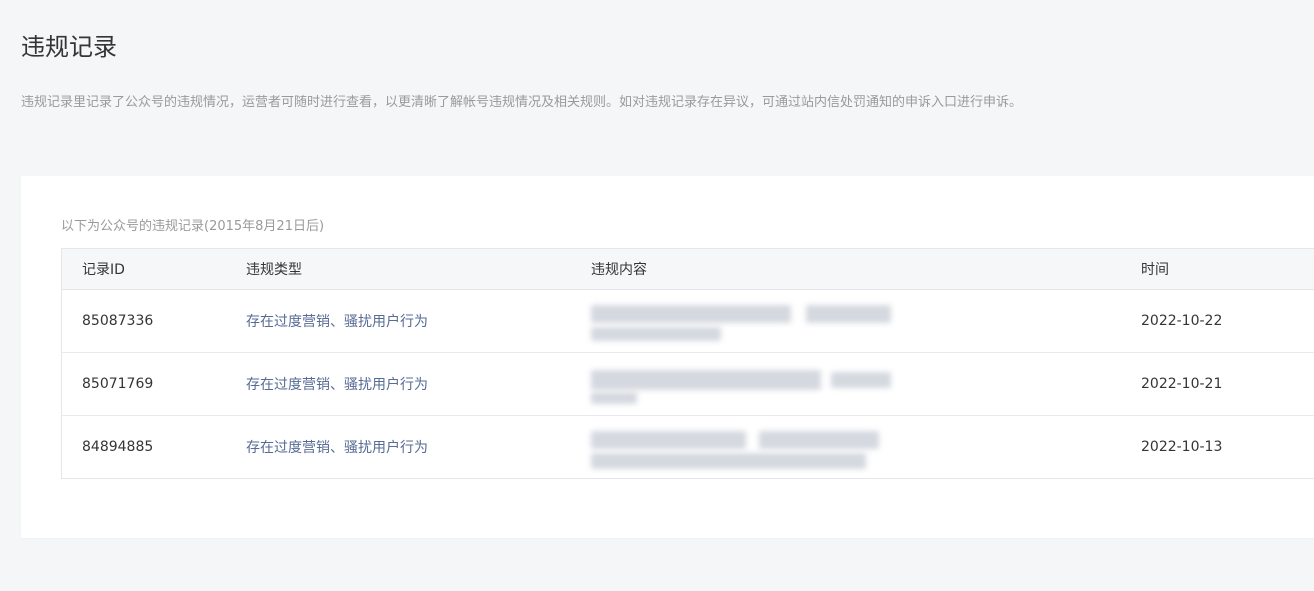 The image size is (1314, 591). Describe the element at coordinates (118, 447) in the screenshot. I see `record-id: 84894885` at that location.